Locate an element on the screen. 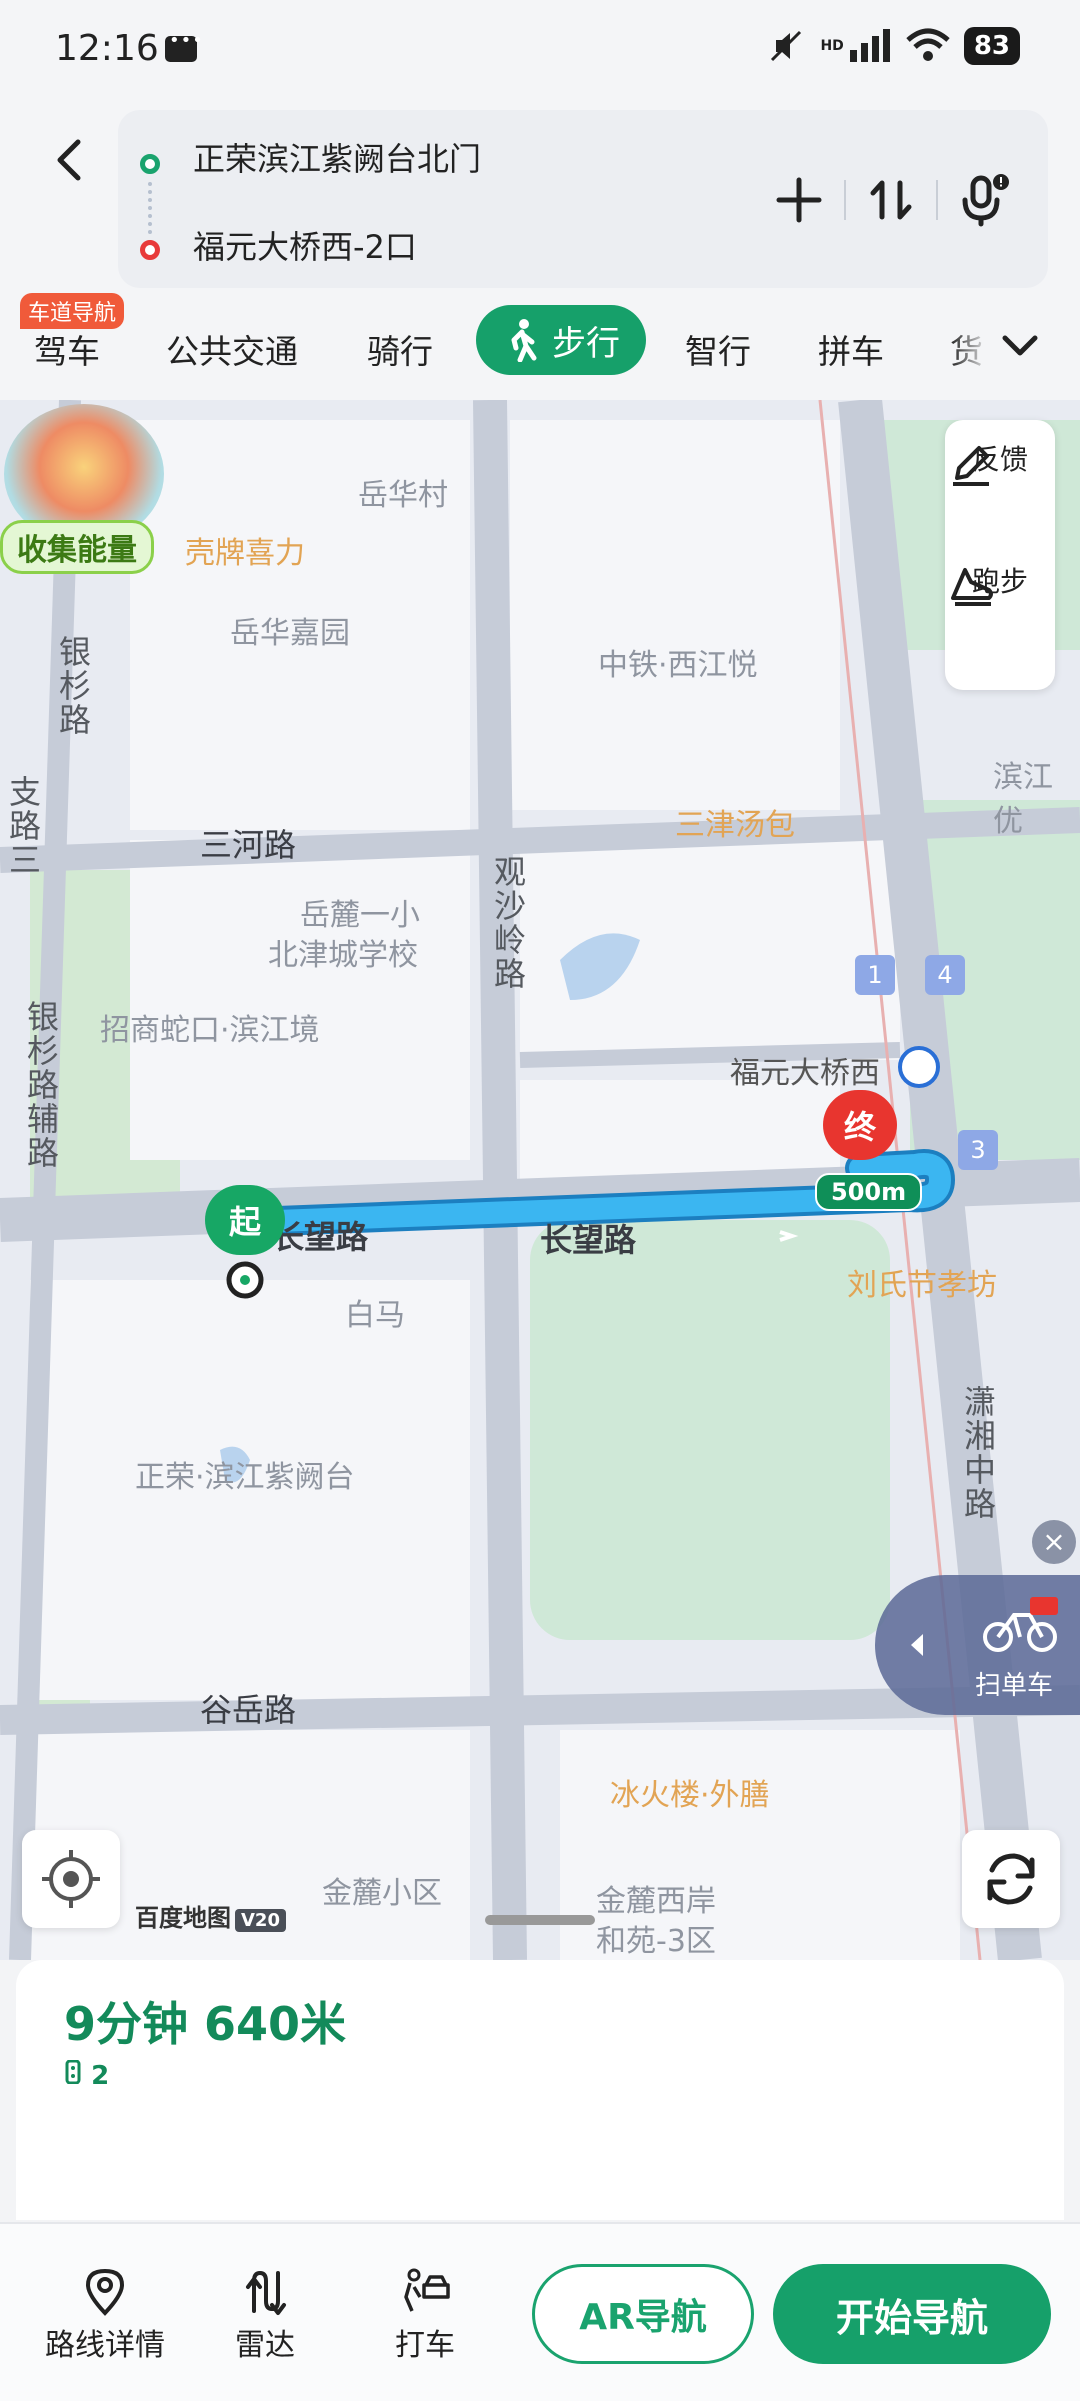  station-exit-badge: 3 is located at coordinates (978, 1150).